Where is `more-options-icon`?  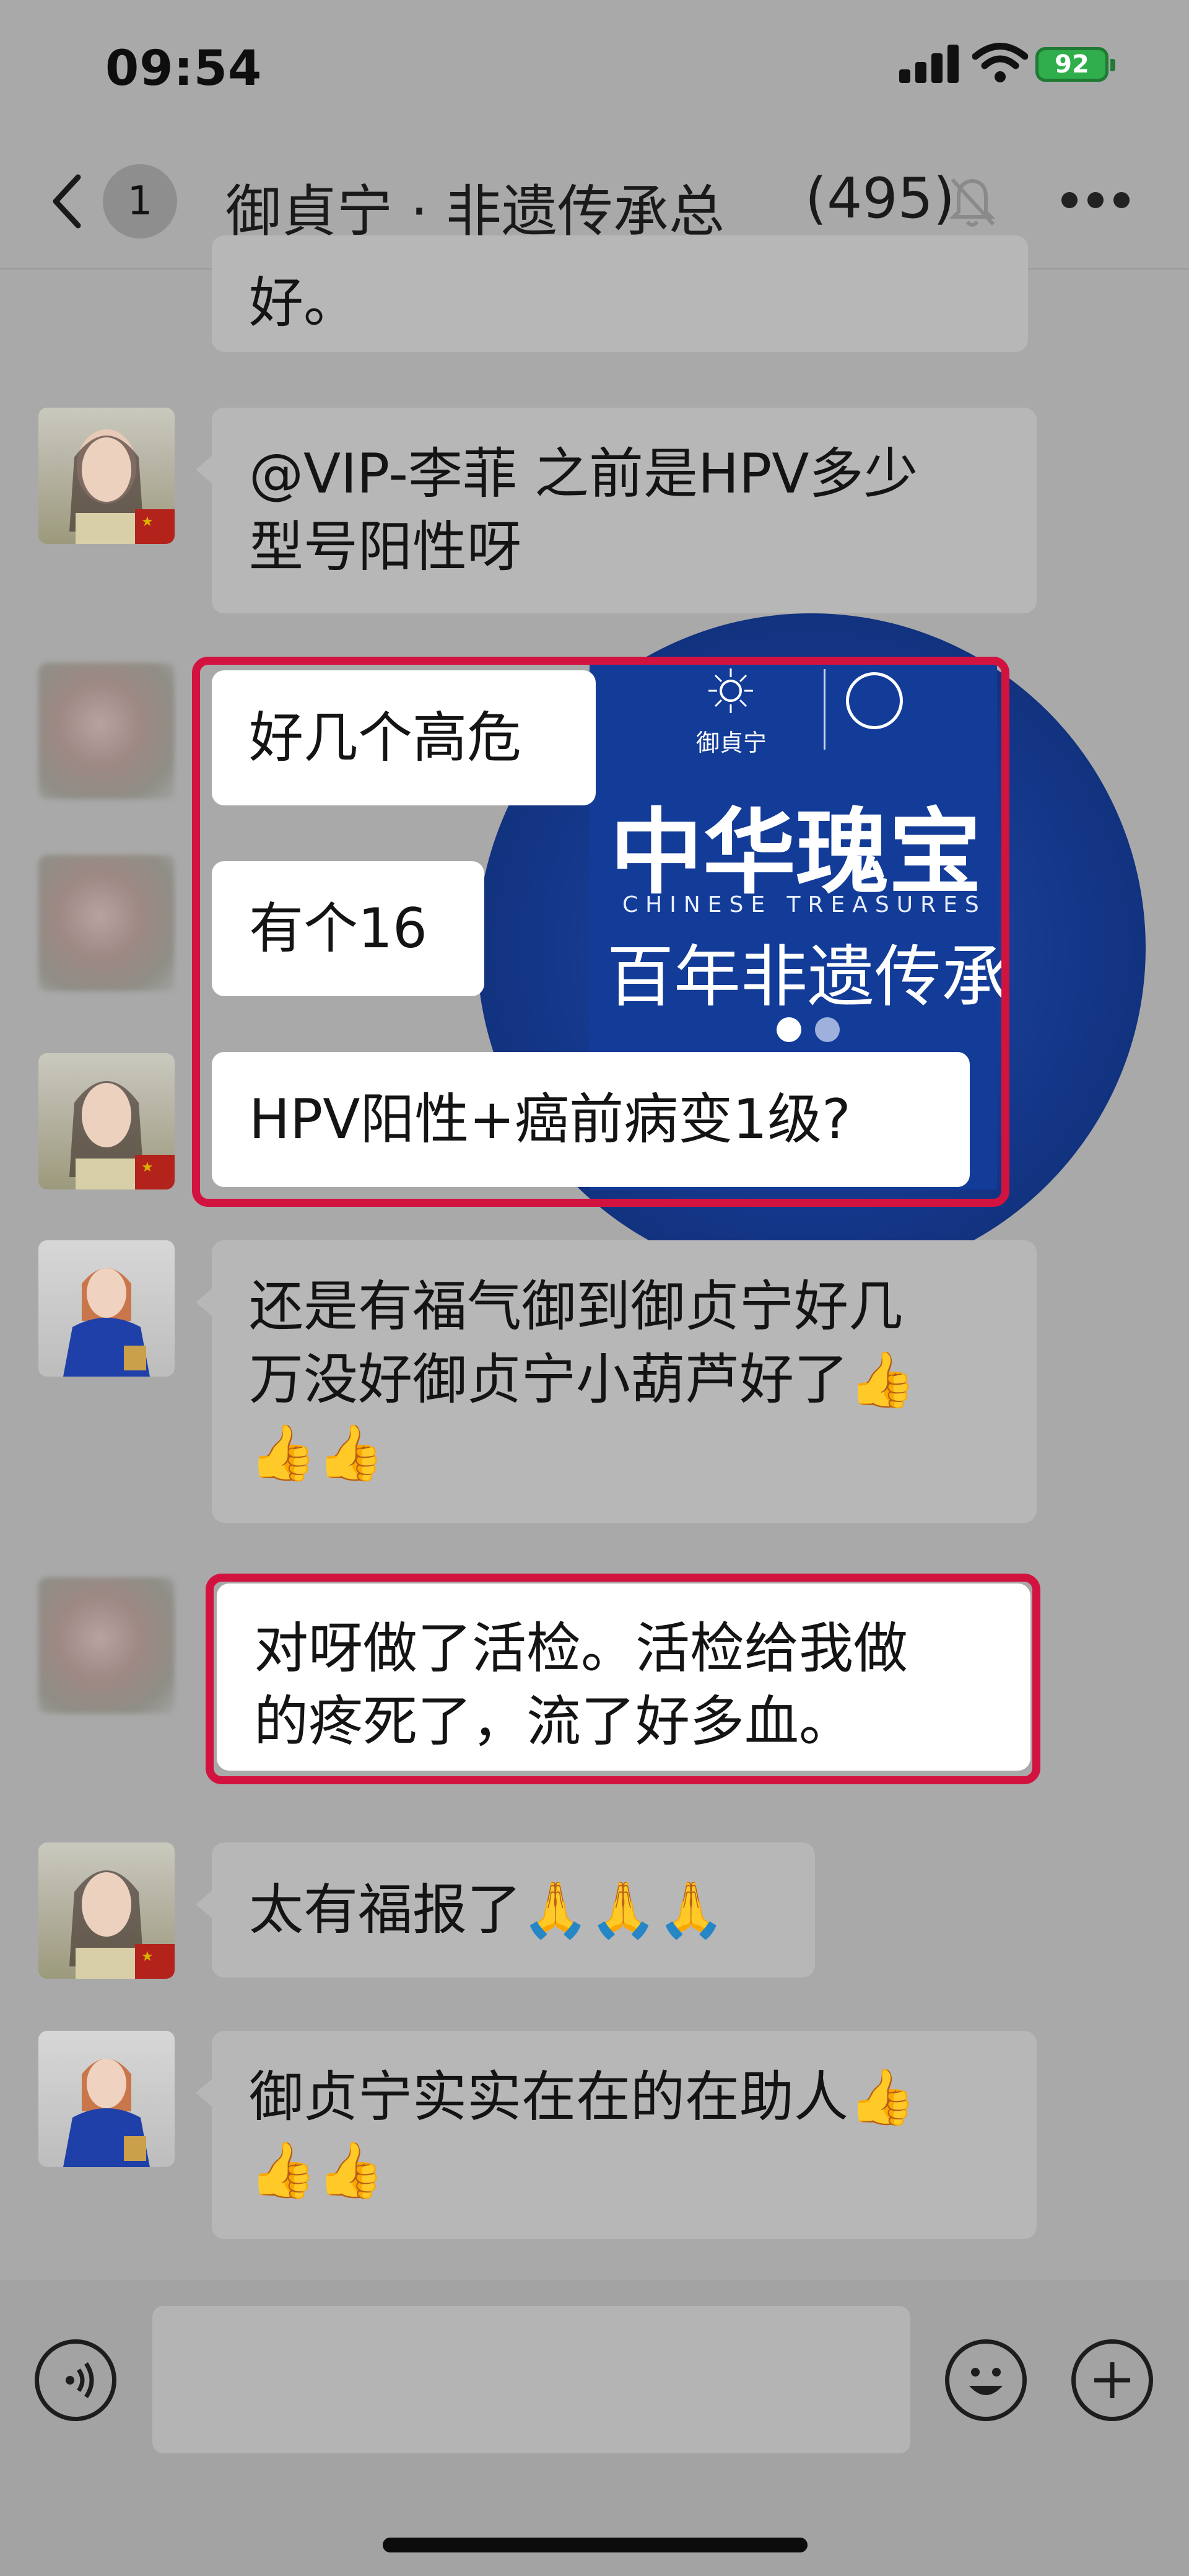
more-options-icon is located at coordinates (1095, 201).